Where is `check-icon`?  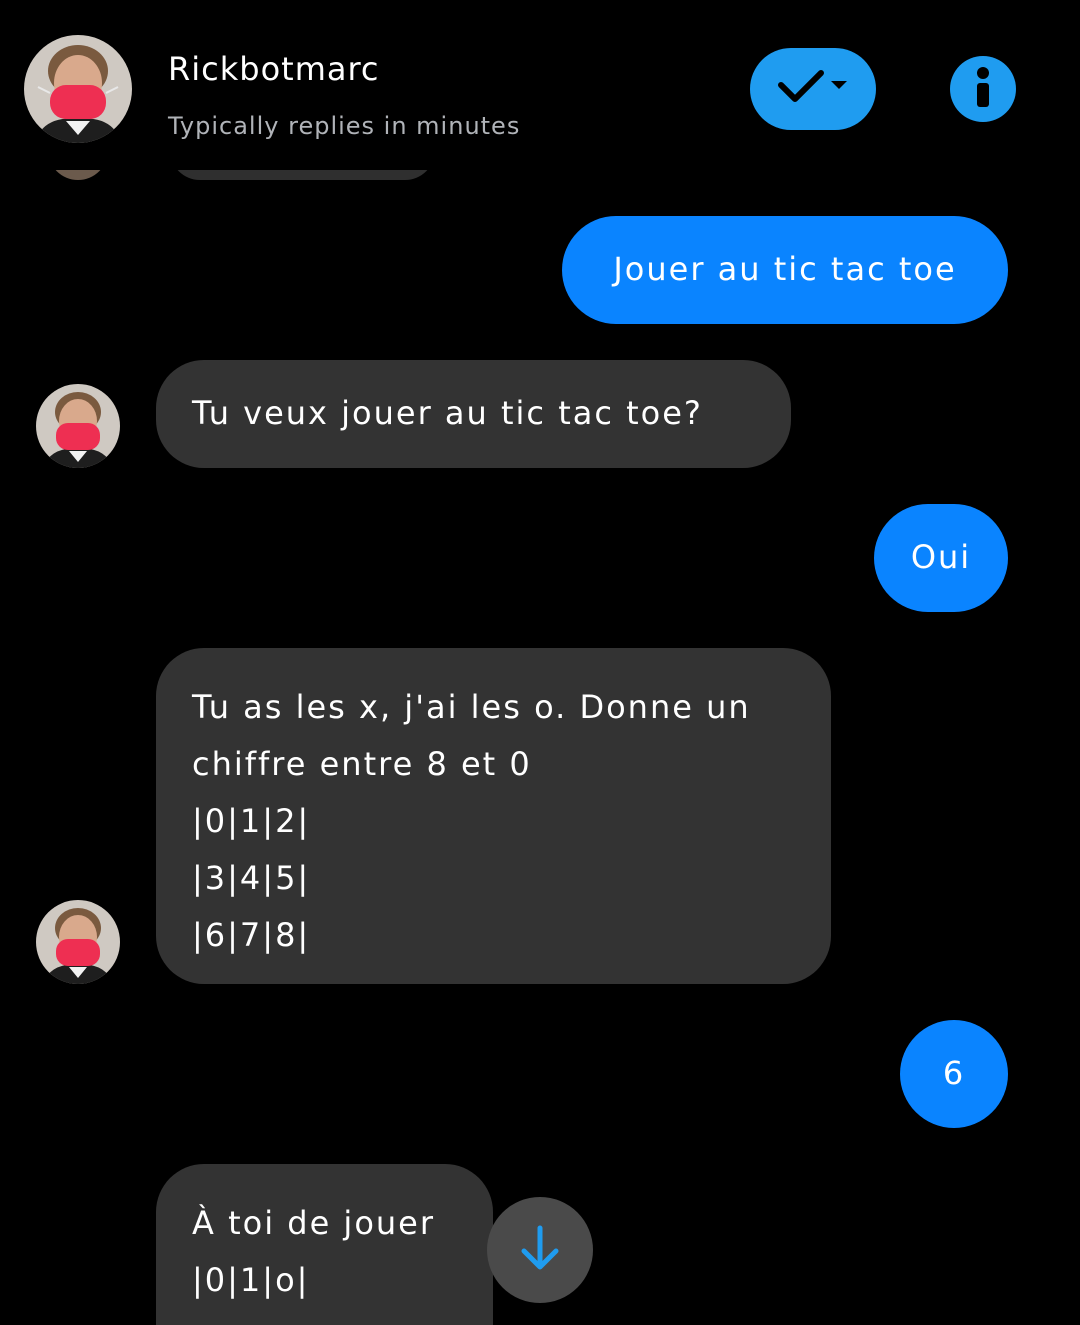
check-icon is located at coordinates (813, 89).